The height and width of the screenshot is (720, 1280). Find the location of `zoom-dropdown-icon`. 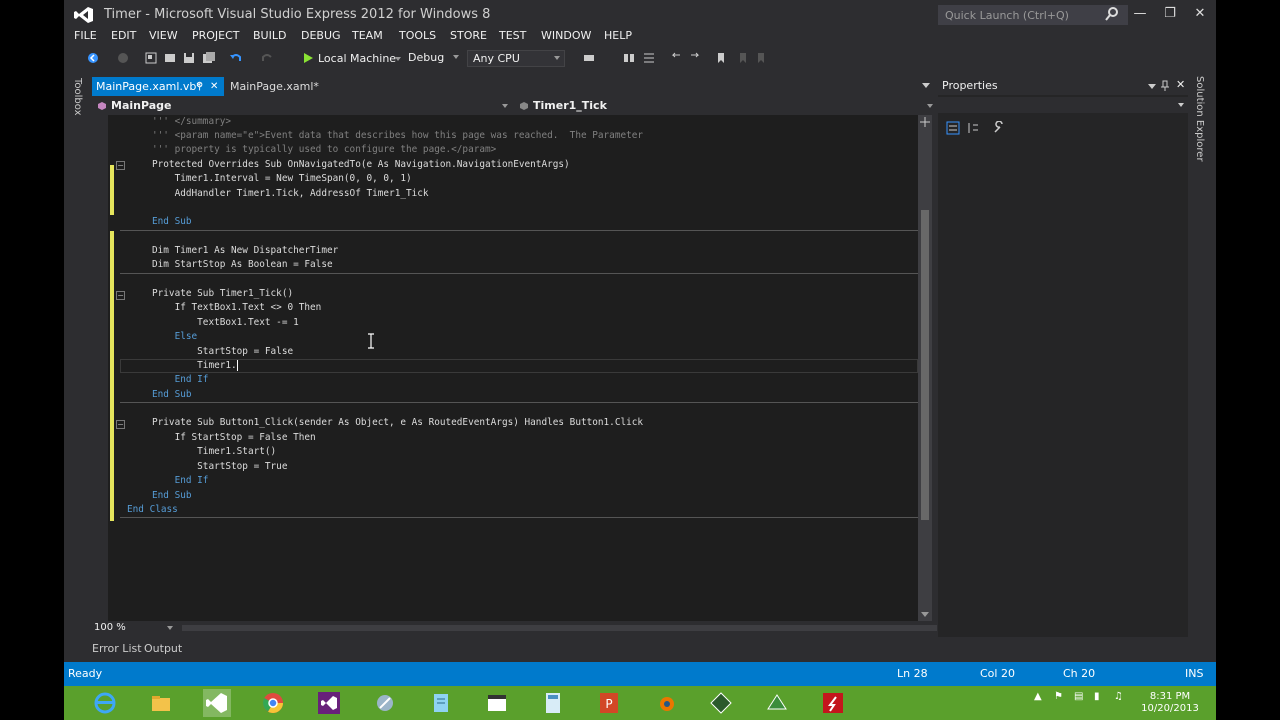

zoom-dropdown-icon is located at coordinates (170, 628).